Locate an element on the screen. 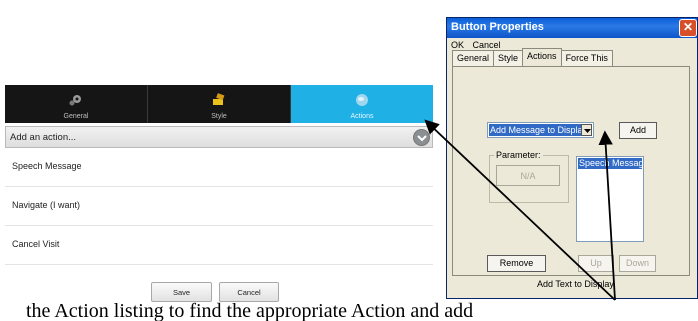  action-label: Cancel Visit is located at coordinates (36, 244).